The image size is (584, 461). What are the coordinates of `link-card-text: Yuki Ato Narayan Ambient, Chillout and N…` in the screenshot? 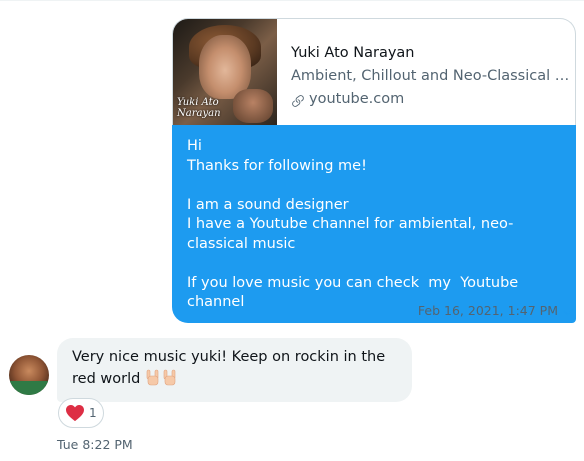 It's located at (426, 72).